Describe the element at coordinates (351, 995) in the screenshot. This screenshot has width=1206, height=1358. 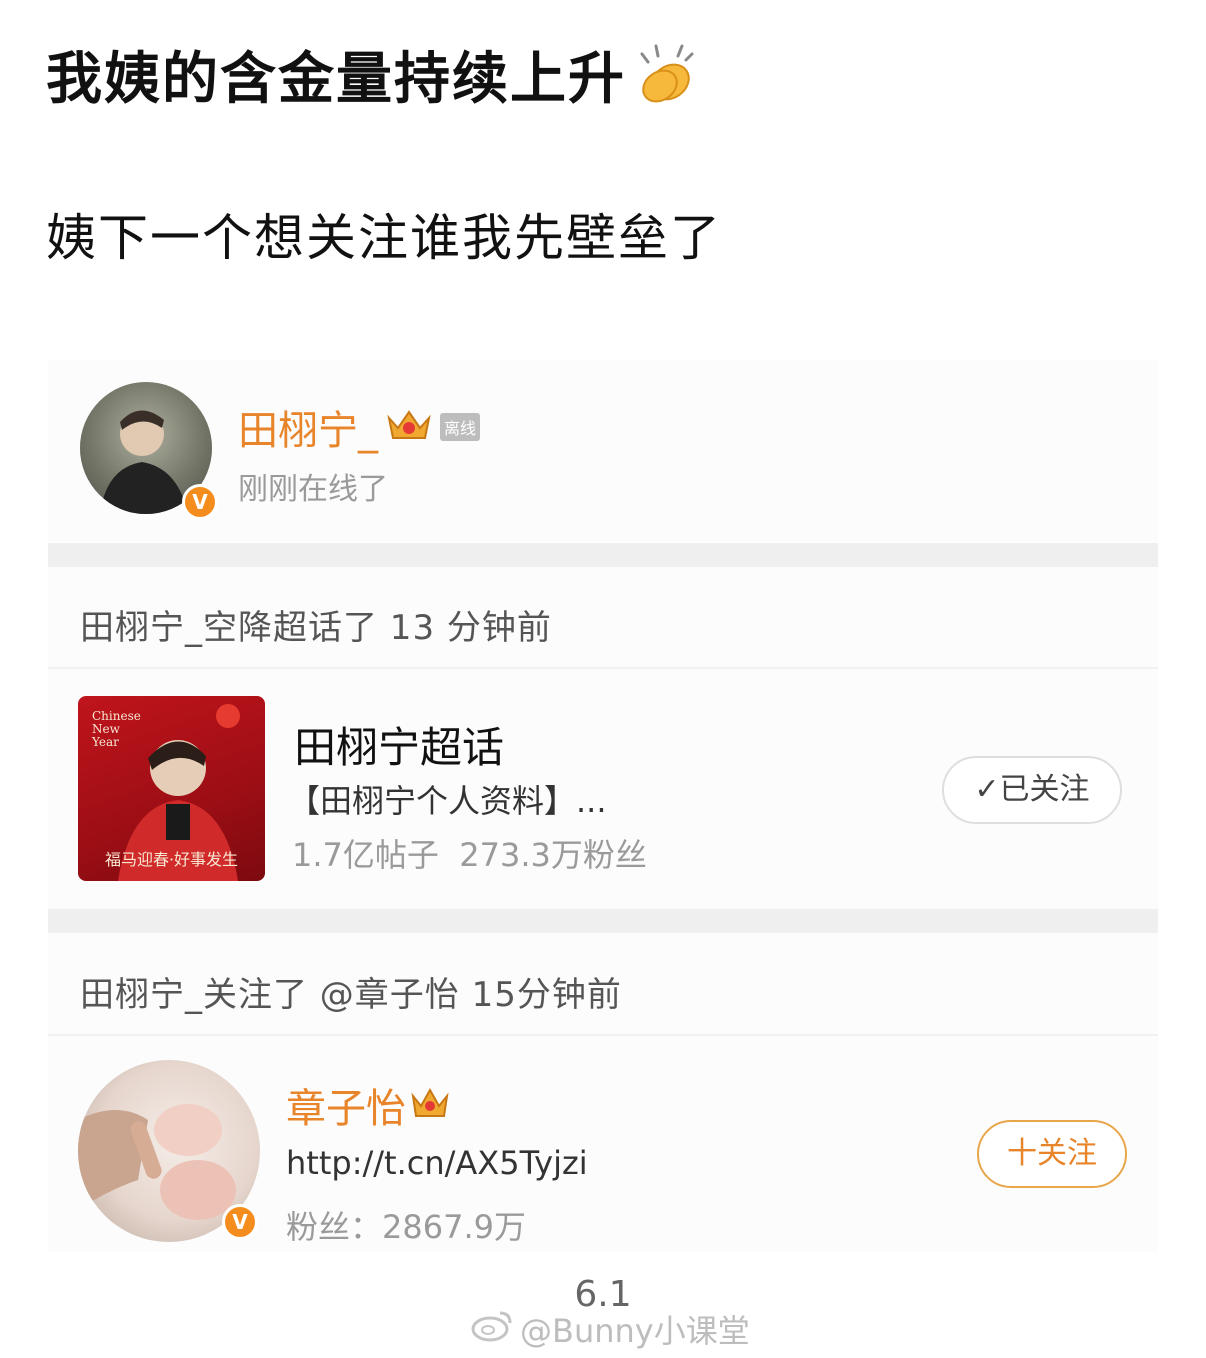
I see `activity-text: 田栩宁_关注了 @章子怡 15分钟前` at that location.